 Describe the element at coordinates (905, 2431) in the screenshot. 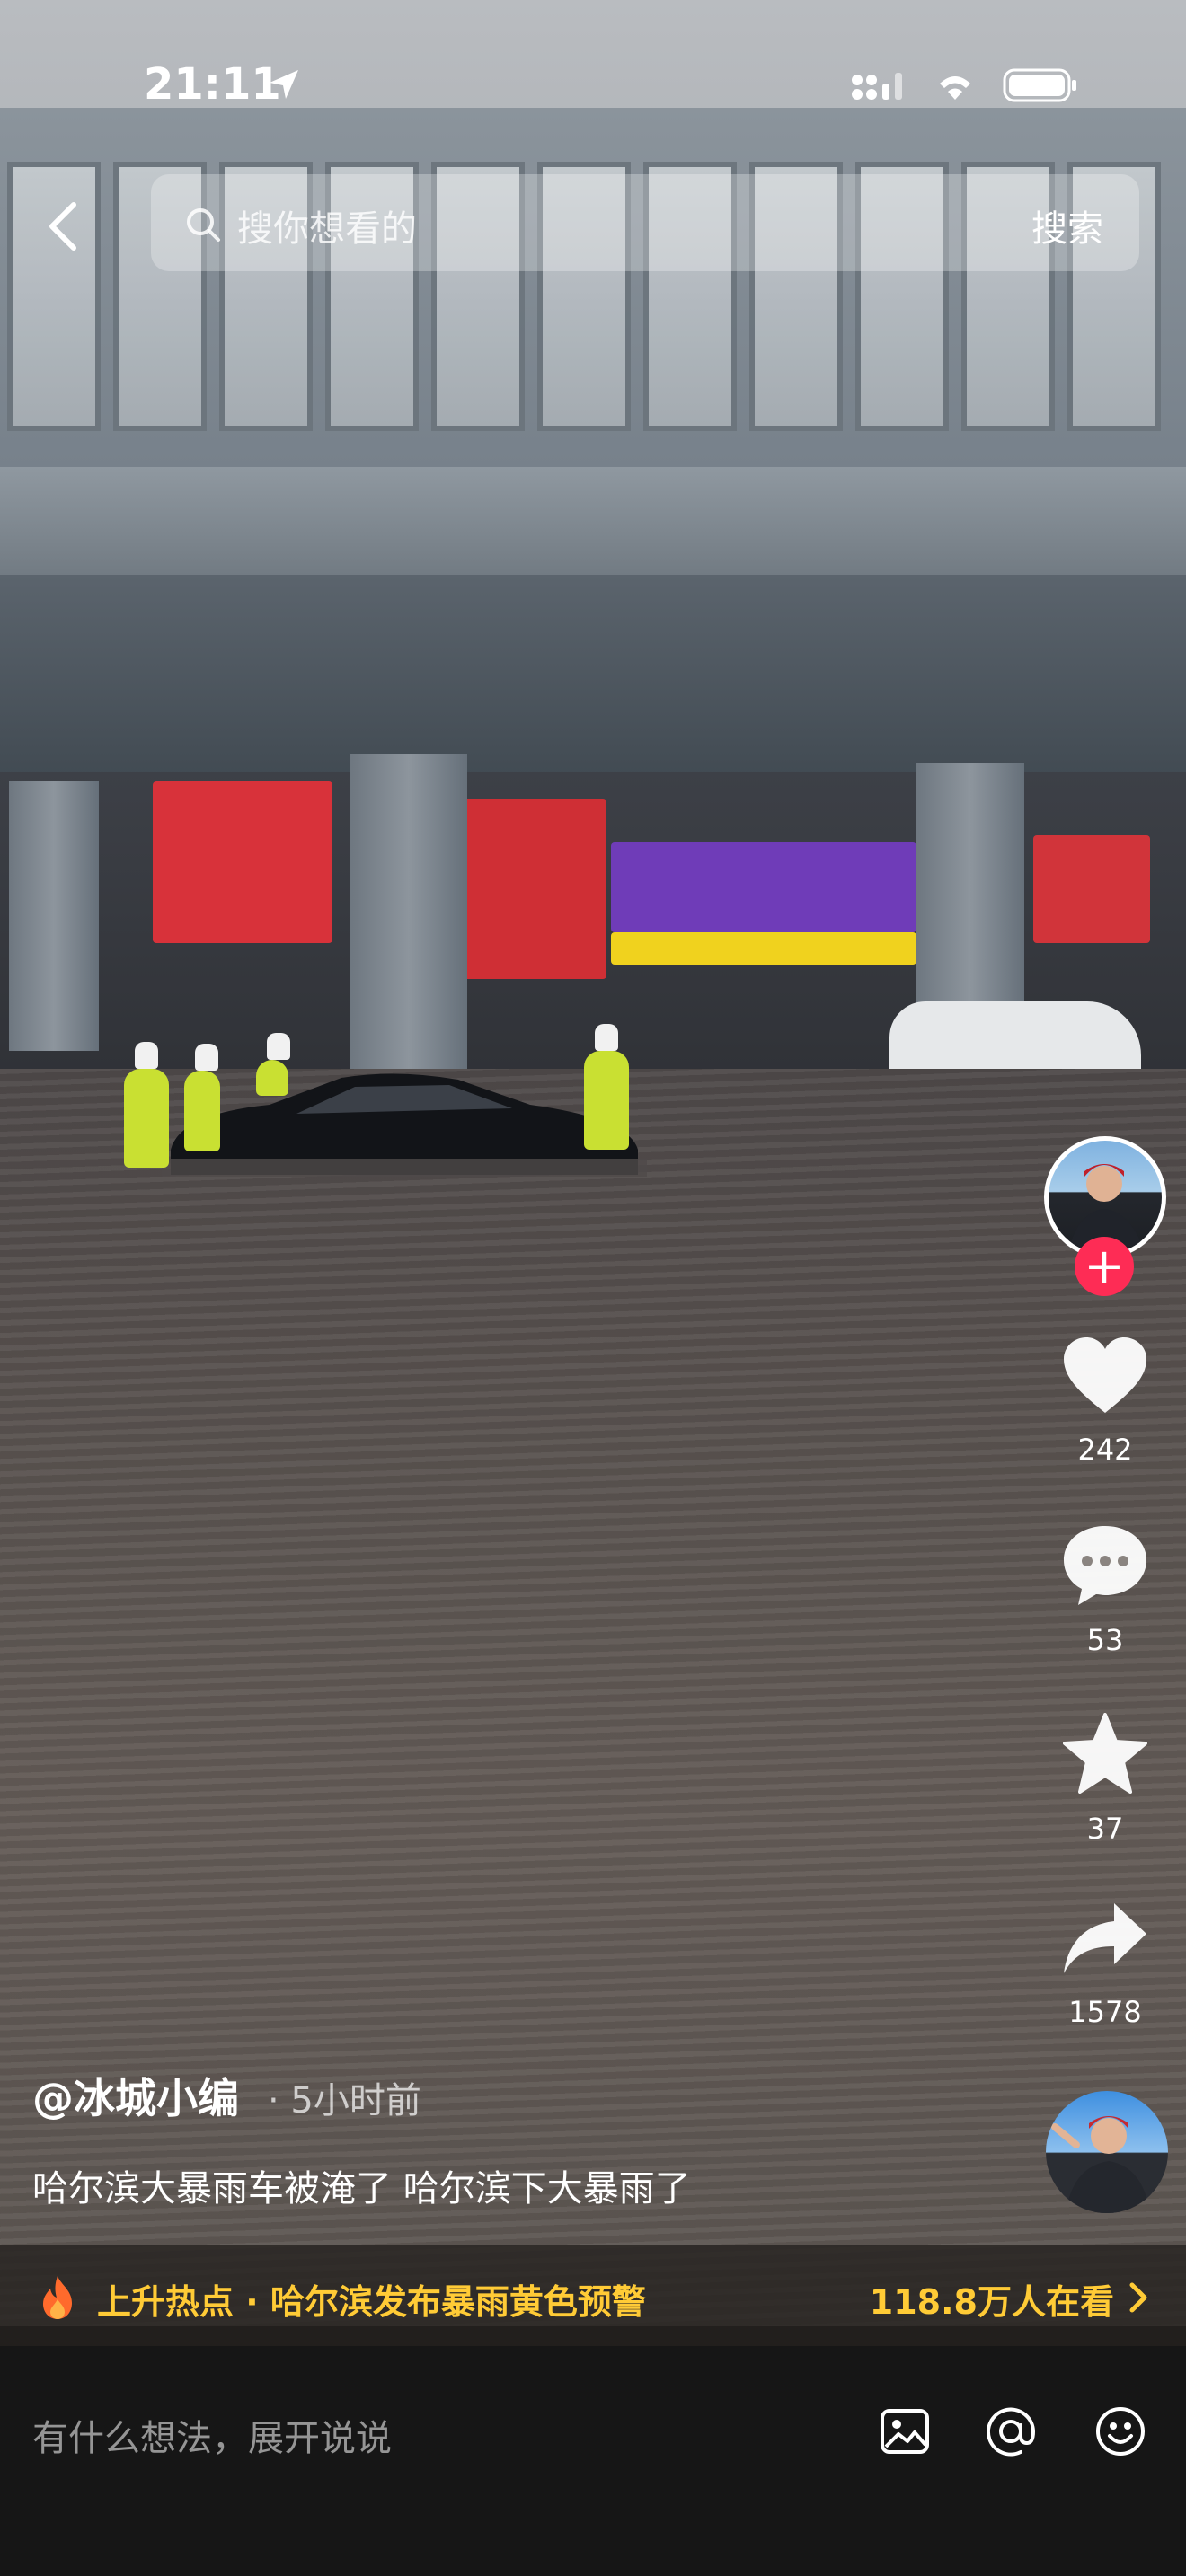

I see `image-icon` at that location.